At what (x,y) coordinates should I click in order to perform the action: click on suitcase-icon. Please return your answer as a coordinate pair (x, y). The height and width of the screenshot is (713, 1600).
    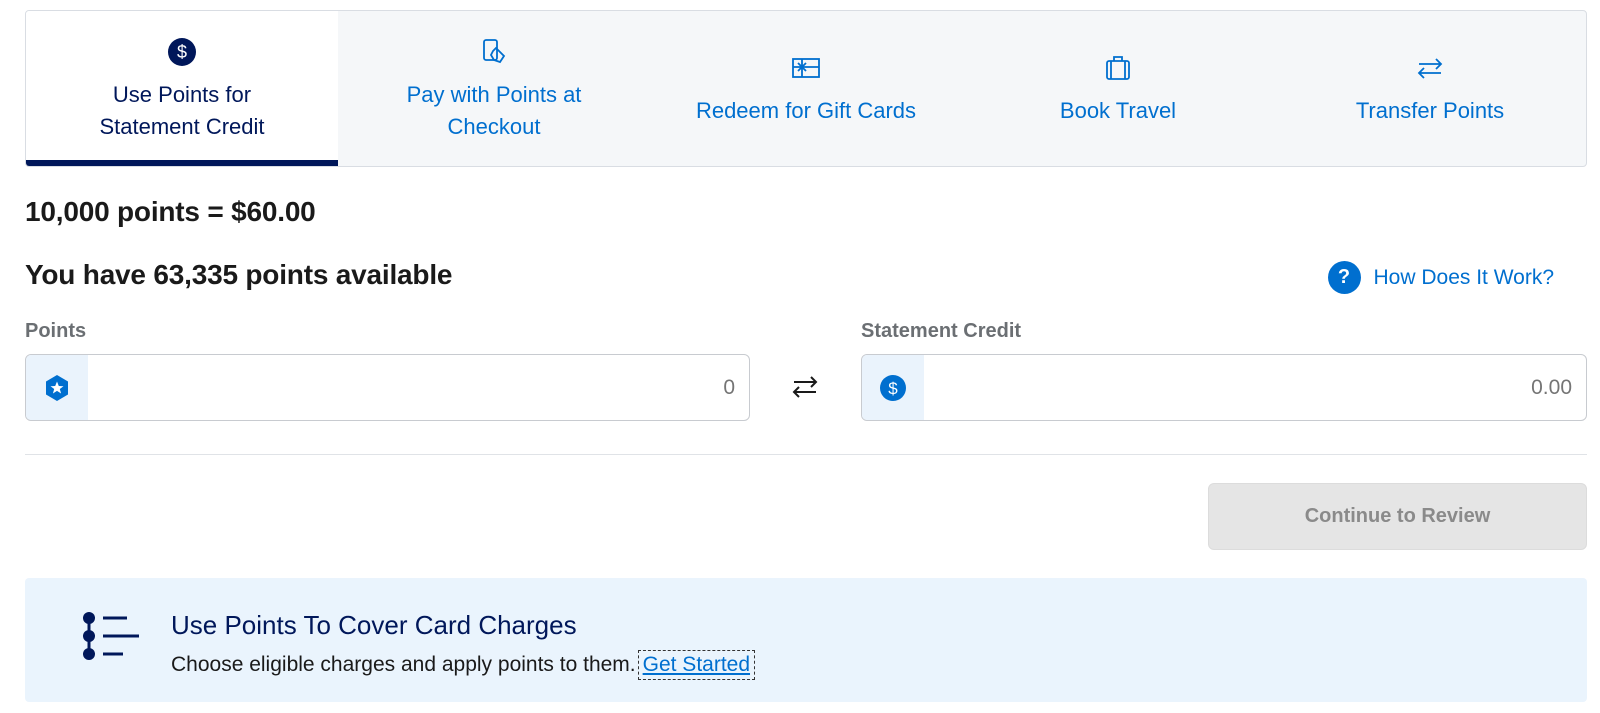
    Looking at the image, I should click on (1118, 68).